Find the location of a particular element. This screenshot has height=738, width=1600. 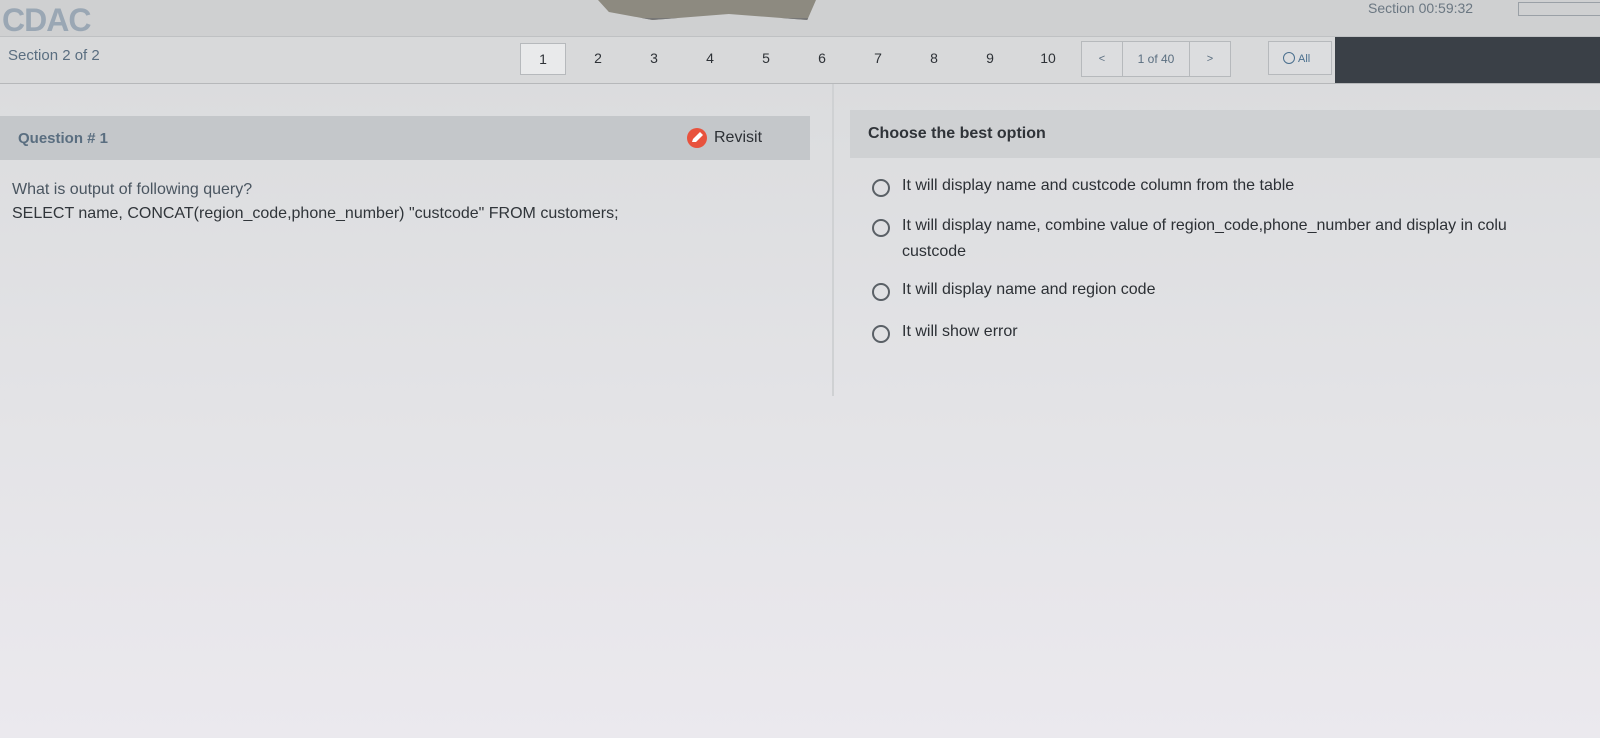

revisit-label: Revisit is located at coordinates (738, 137).